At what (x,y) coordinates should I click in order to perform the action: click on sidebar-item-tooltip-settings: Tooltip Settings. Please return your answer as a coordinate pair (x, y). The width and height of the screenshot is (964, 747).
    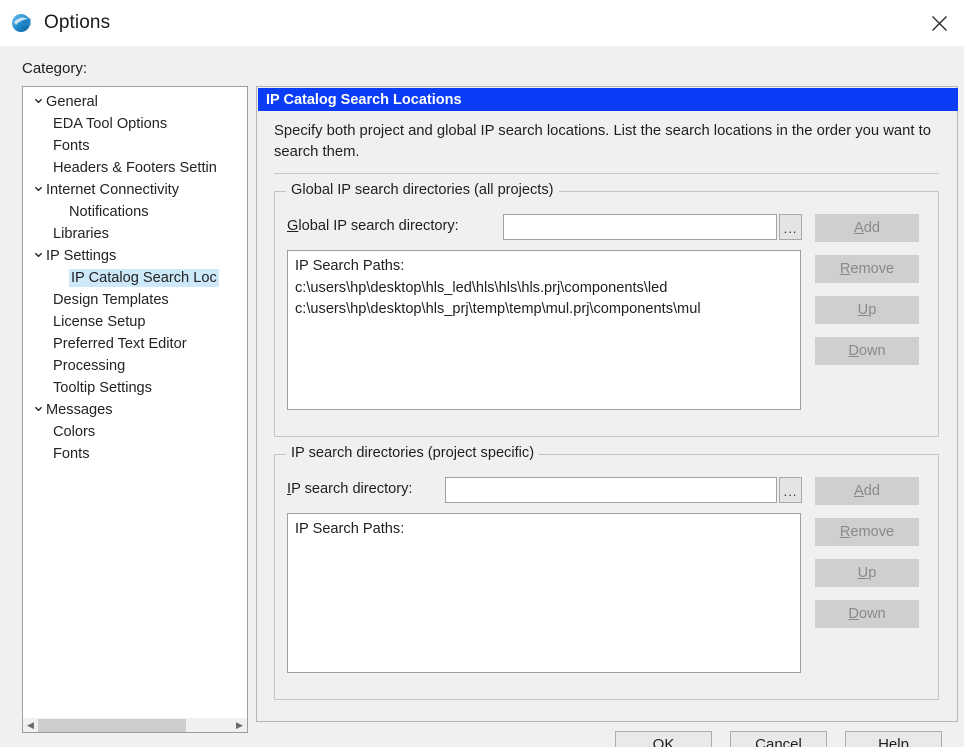
    Looking at the image, I should click on (135, 388).